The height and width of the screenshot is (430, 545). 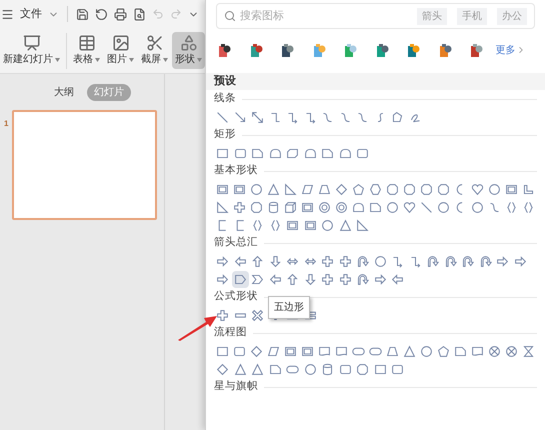 What do you see at coordinates (86, 50) in the screenshot?
I see `ribbon-button: 表格` at bounding box center [86, 50].